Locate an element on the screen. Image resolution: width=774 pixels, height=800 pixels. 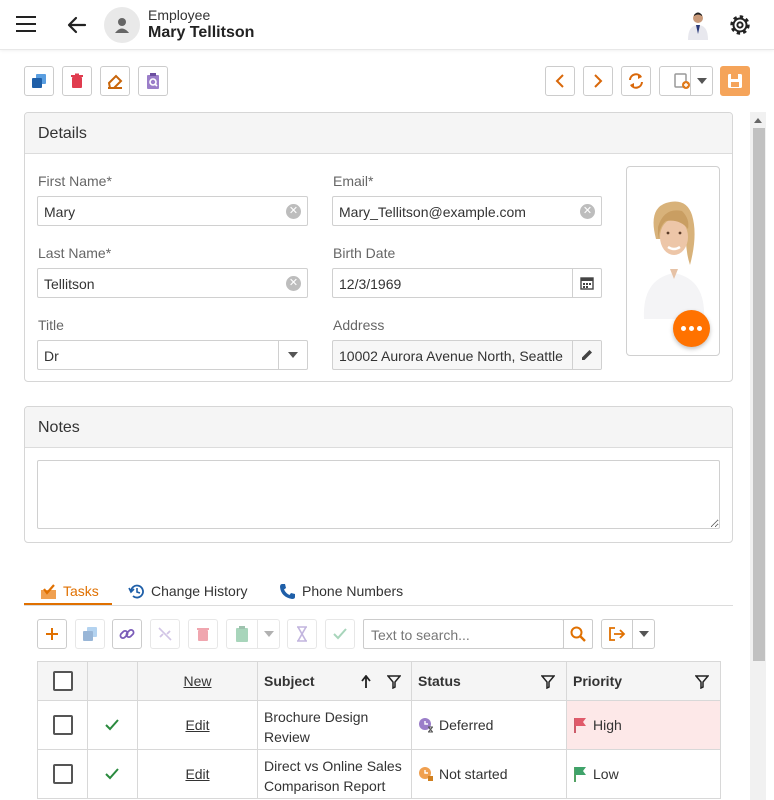
priority-value: Low is located at coordinates (606, 774).